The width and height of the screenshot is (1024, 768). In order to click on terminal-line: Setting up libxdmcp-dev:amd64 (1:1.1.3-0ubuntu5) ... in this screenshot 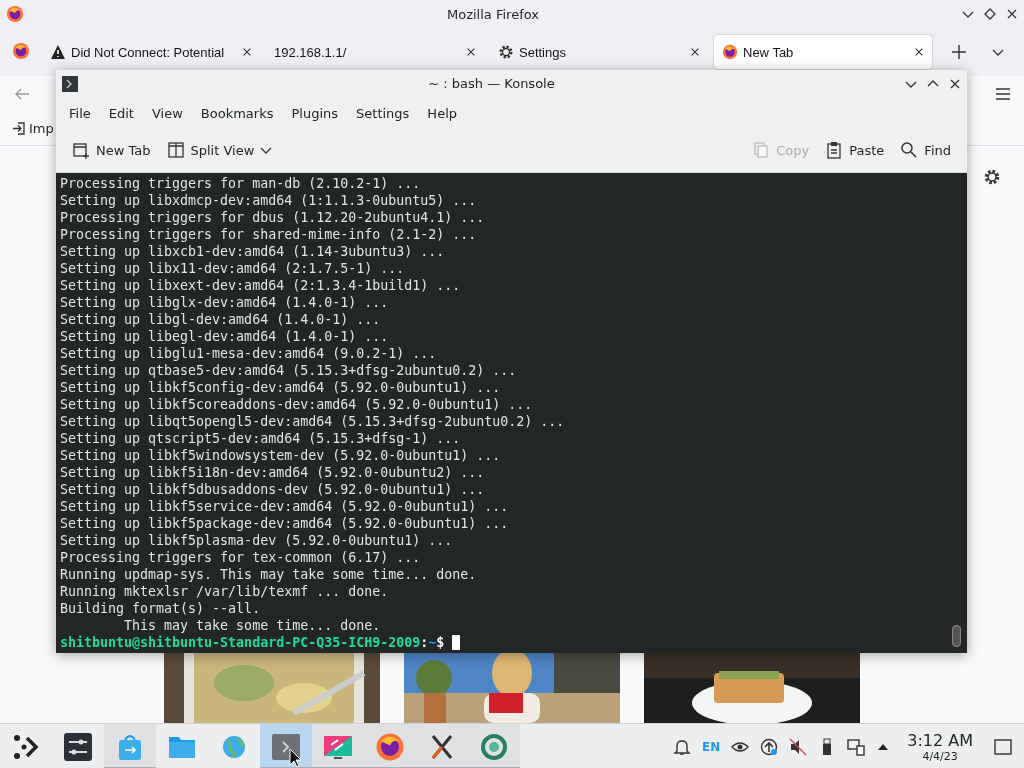, I will do `click(269, 200)`.